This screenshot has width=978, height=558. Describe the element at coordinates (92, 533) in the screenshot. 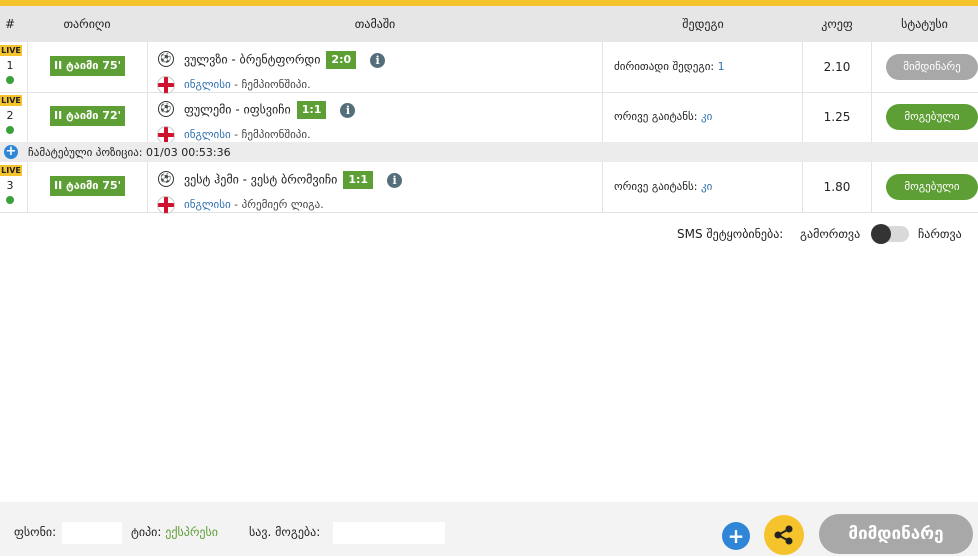

I see `stake-value-masked` at that location.